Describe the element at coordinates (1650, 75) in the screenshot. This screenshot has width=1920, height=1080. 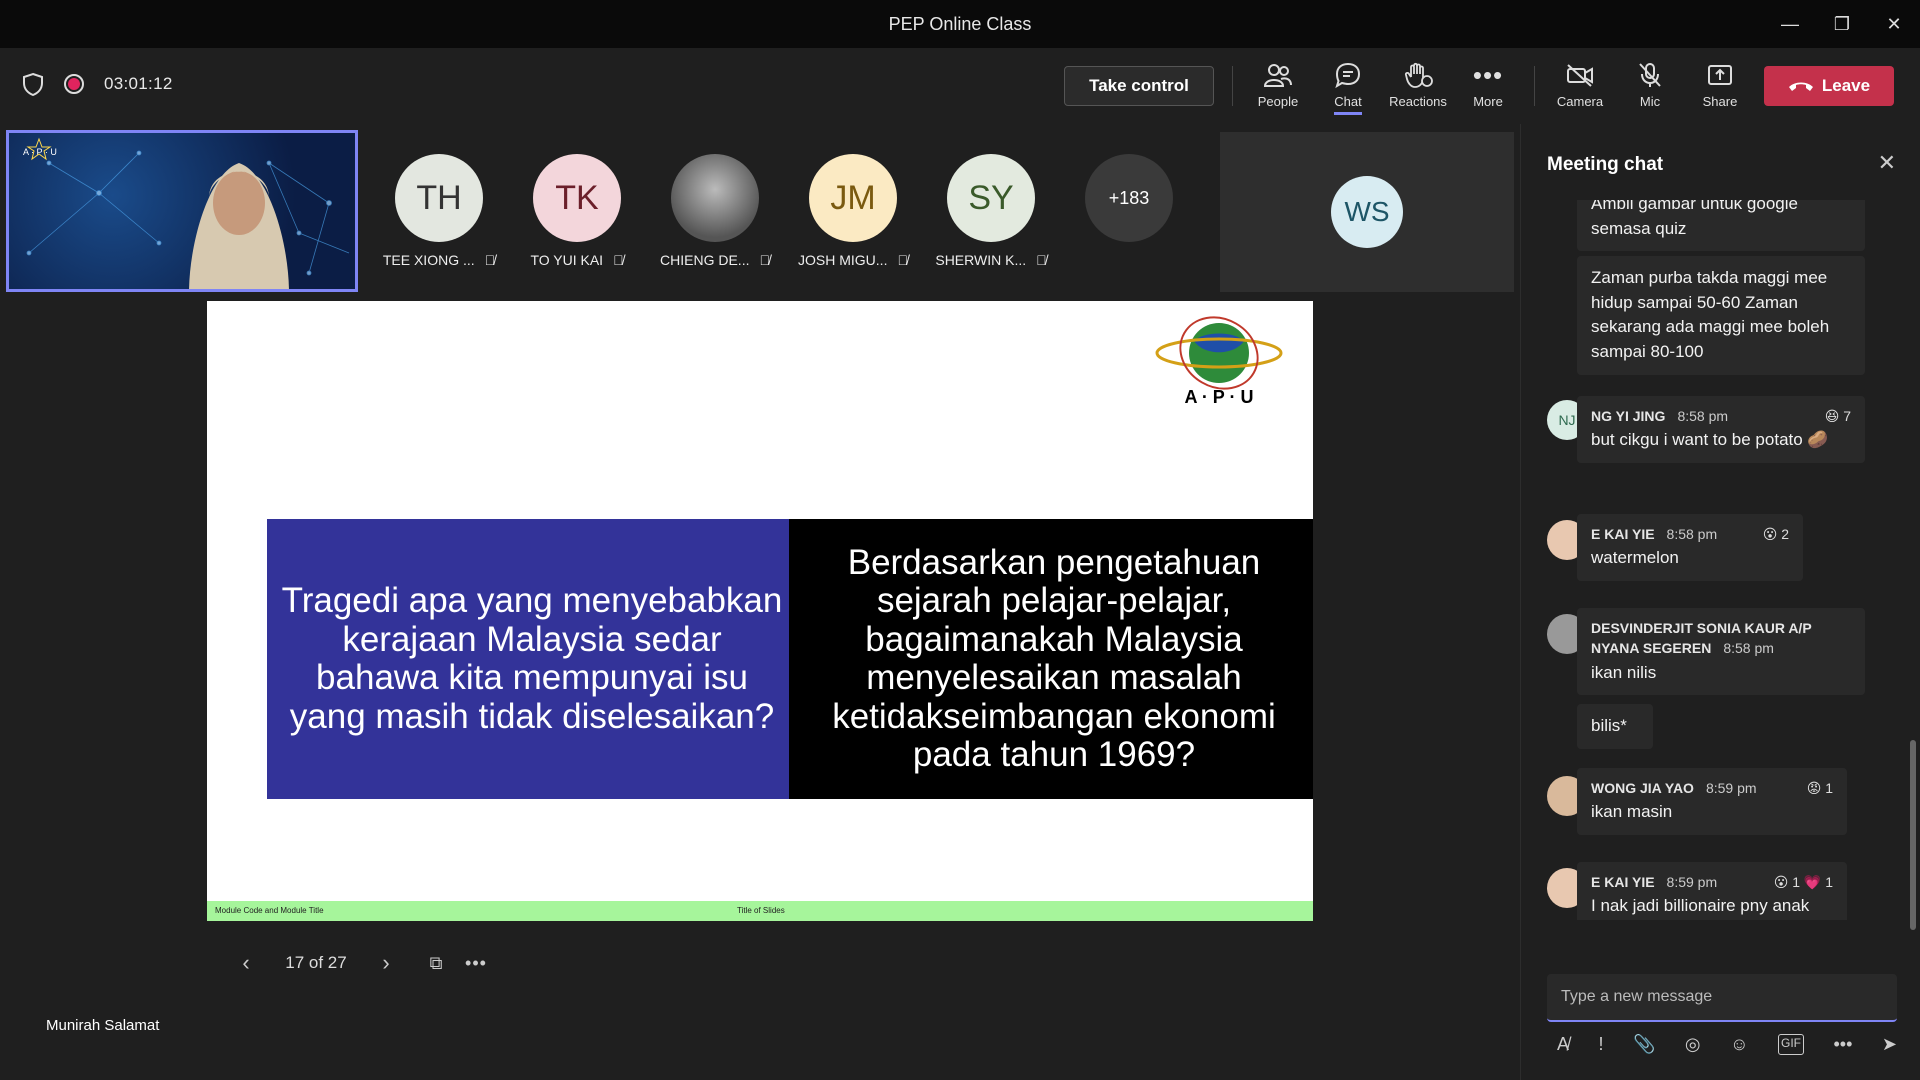
I see `mic-off-icon` at that location.